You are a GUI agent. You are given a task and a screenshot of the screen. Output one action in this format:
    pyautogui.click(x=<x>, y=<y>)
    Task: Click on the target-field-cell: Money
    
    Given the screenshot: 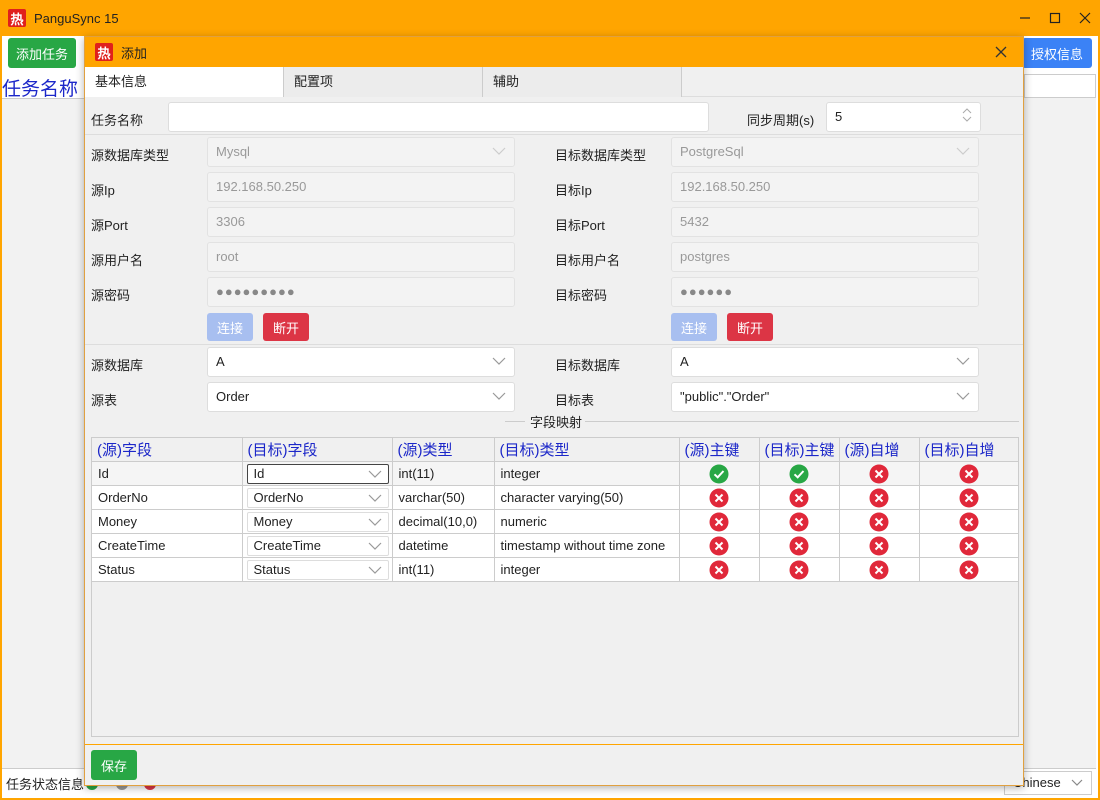 What is the action you would take?
    pyautogui.click(x=317, y=521)
    